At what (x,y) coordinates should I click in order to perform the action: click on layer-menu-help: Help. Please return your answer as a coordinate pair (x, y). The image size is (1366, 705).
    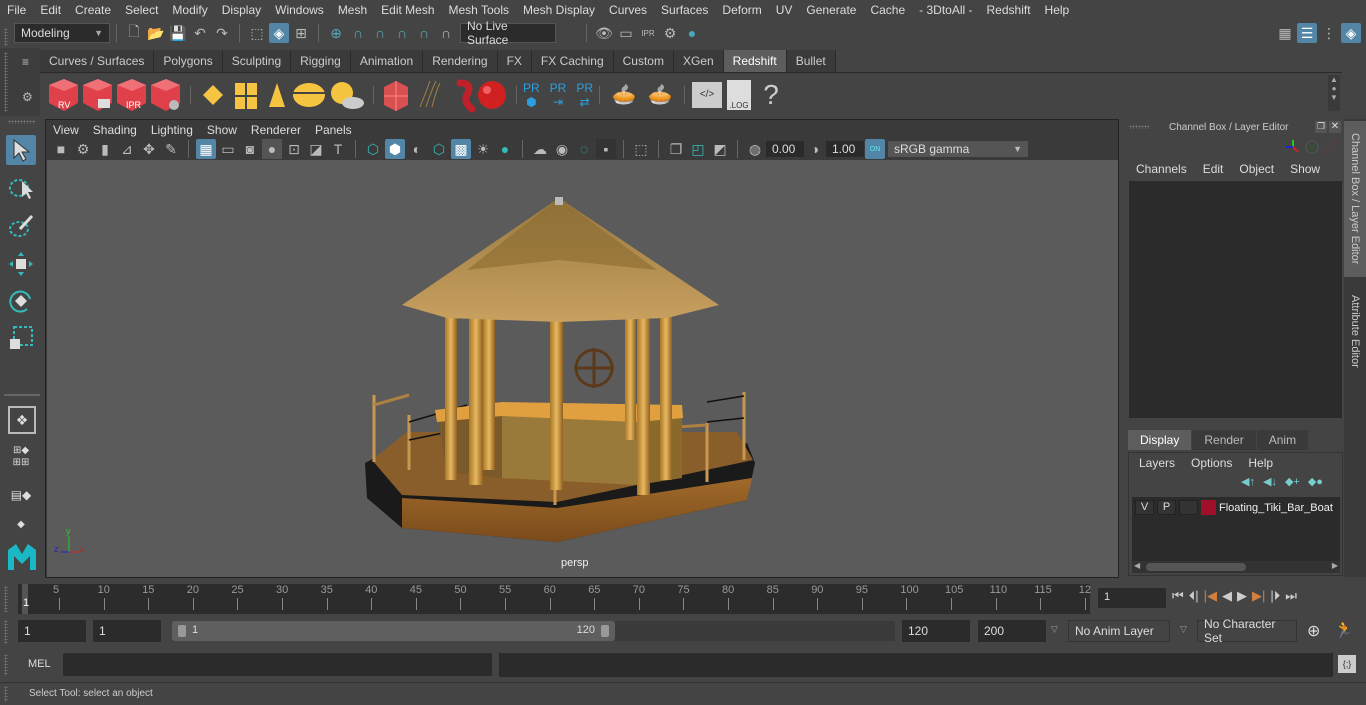
    Looking at the image, I should click on (1260, 463).